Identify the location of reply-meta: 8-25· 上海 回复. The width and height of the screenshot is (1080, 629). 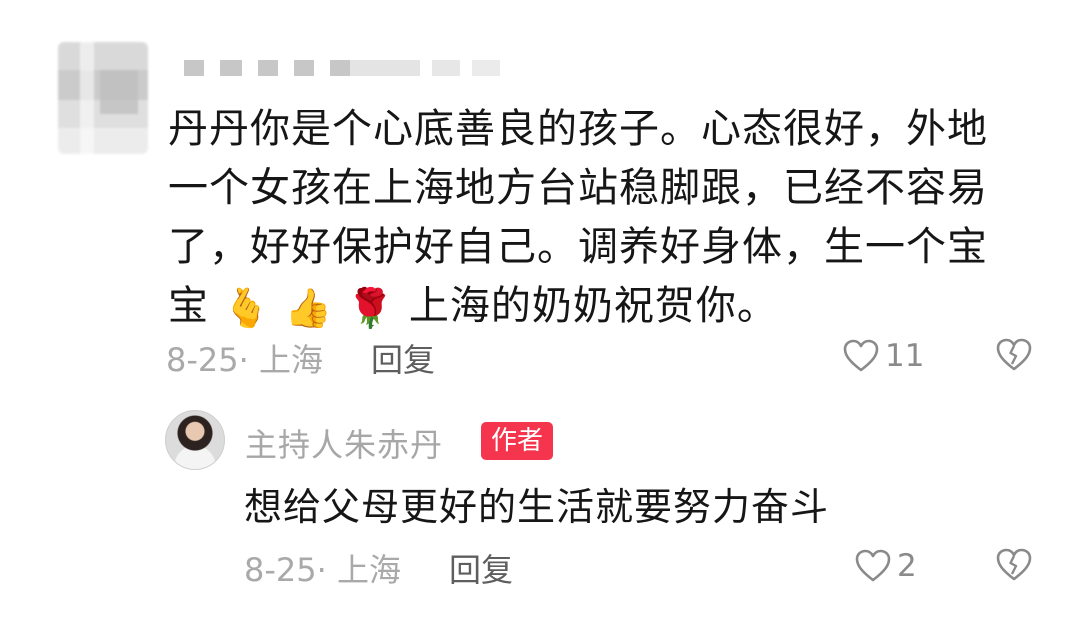
(378, 568).